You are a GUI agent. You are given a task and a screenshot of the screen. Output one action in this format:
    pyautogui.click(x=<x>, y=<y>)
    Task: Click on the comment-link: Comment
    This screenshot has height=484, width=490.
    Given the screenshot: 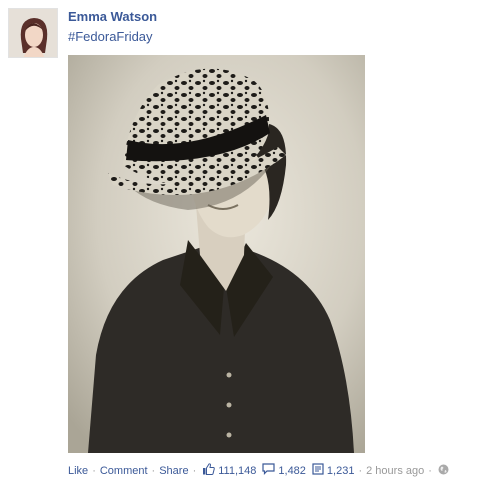 What is the action you would take?
    pyautogui.click(x=124, y=471)
    